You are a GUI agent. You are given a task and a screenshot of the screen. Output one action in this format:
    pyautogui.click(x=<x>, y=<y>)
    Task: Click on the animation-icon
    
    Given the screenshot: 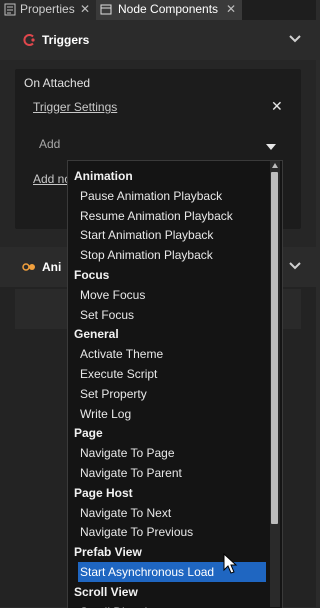 What is the action you would take?
    pyautogui.click(x=28, y=267)
    